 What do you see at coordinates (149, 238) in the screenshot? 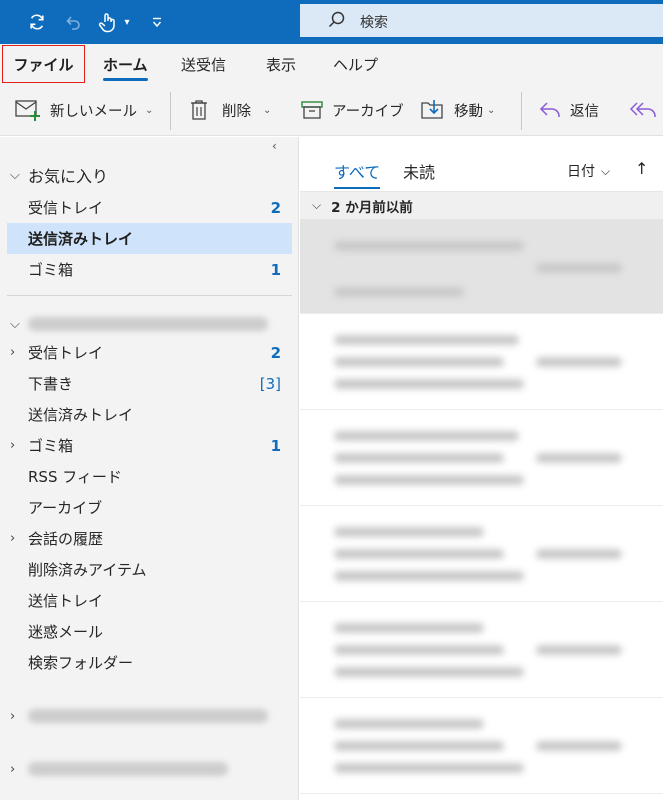
I see `favorite-folder-sent: 送信済みトレイ` at bounding box center [149, 238].